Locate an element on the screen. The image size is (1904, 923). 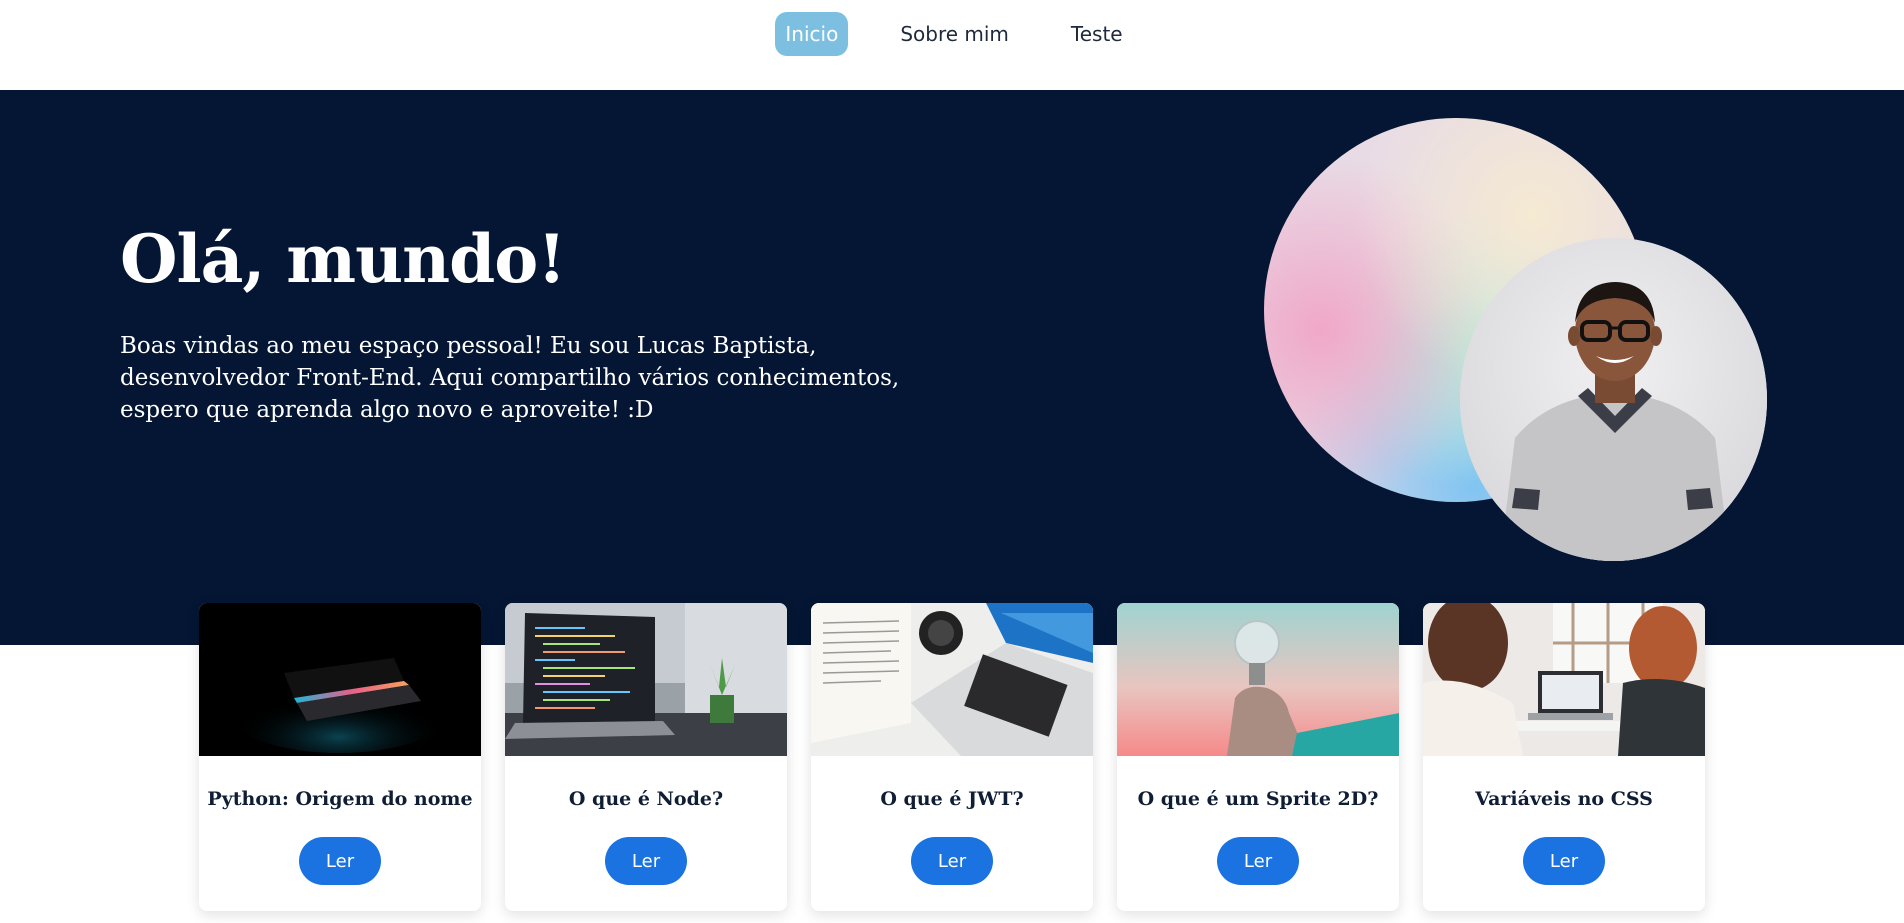
article-card: Variáveis no CSS Ler is located at coordinates (1564, 757).